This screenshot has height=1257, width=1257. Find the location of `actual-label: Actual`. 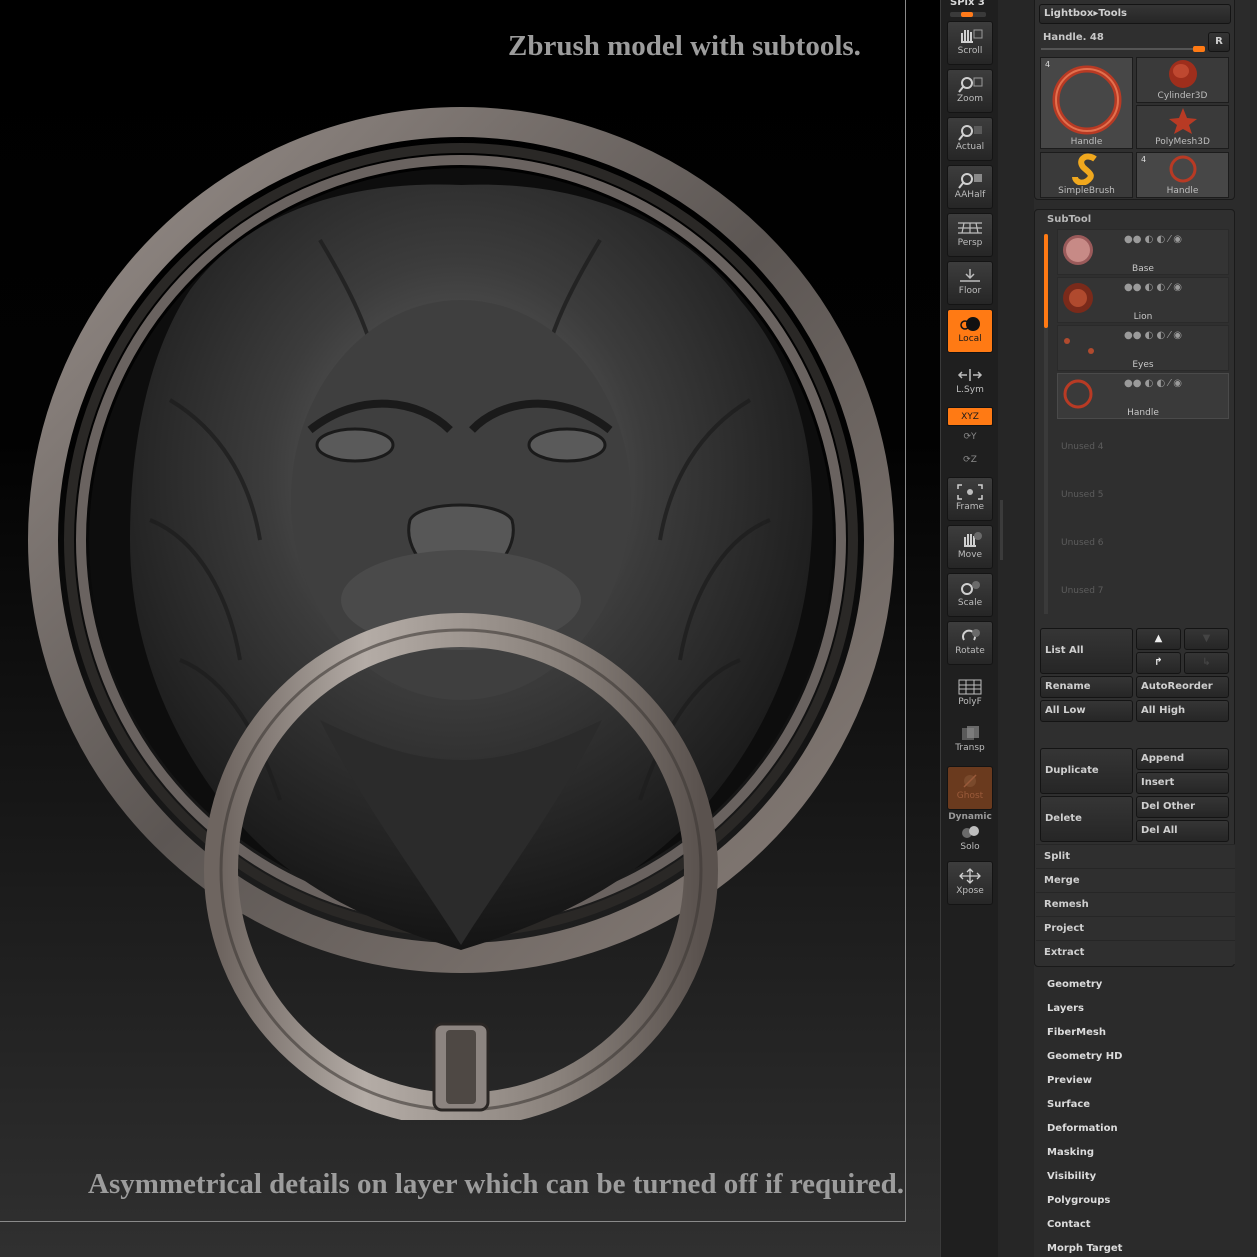

actual-label: Actual is located at coordinates (970, 147).